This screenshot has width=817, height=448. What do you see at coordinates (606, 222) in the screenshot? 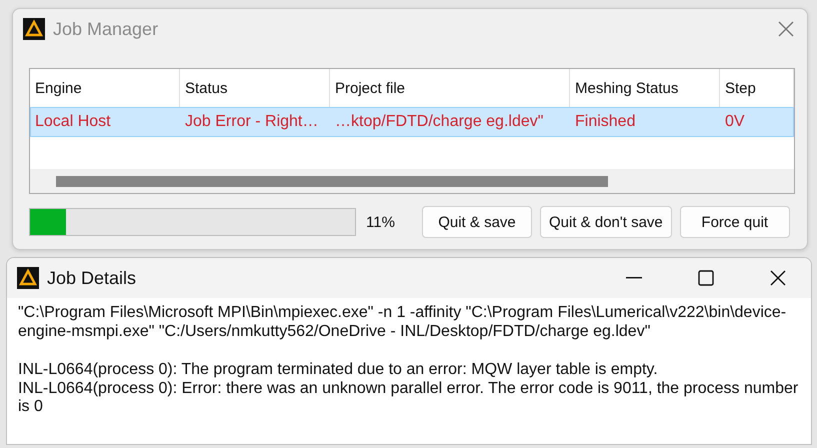
I see `quit-button: Quit & don't save` at bounding box center [606, 222].